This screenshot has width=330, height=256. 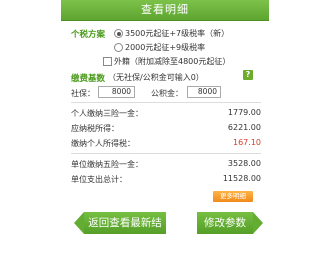 I want to click on edit-arrow-icon, so click(x=258, y=223).